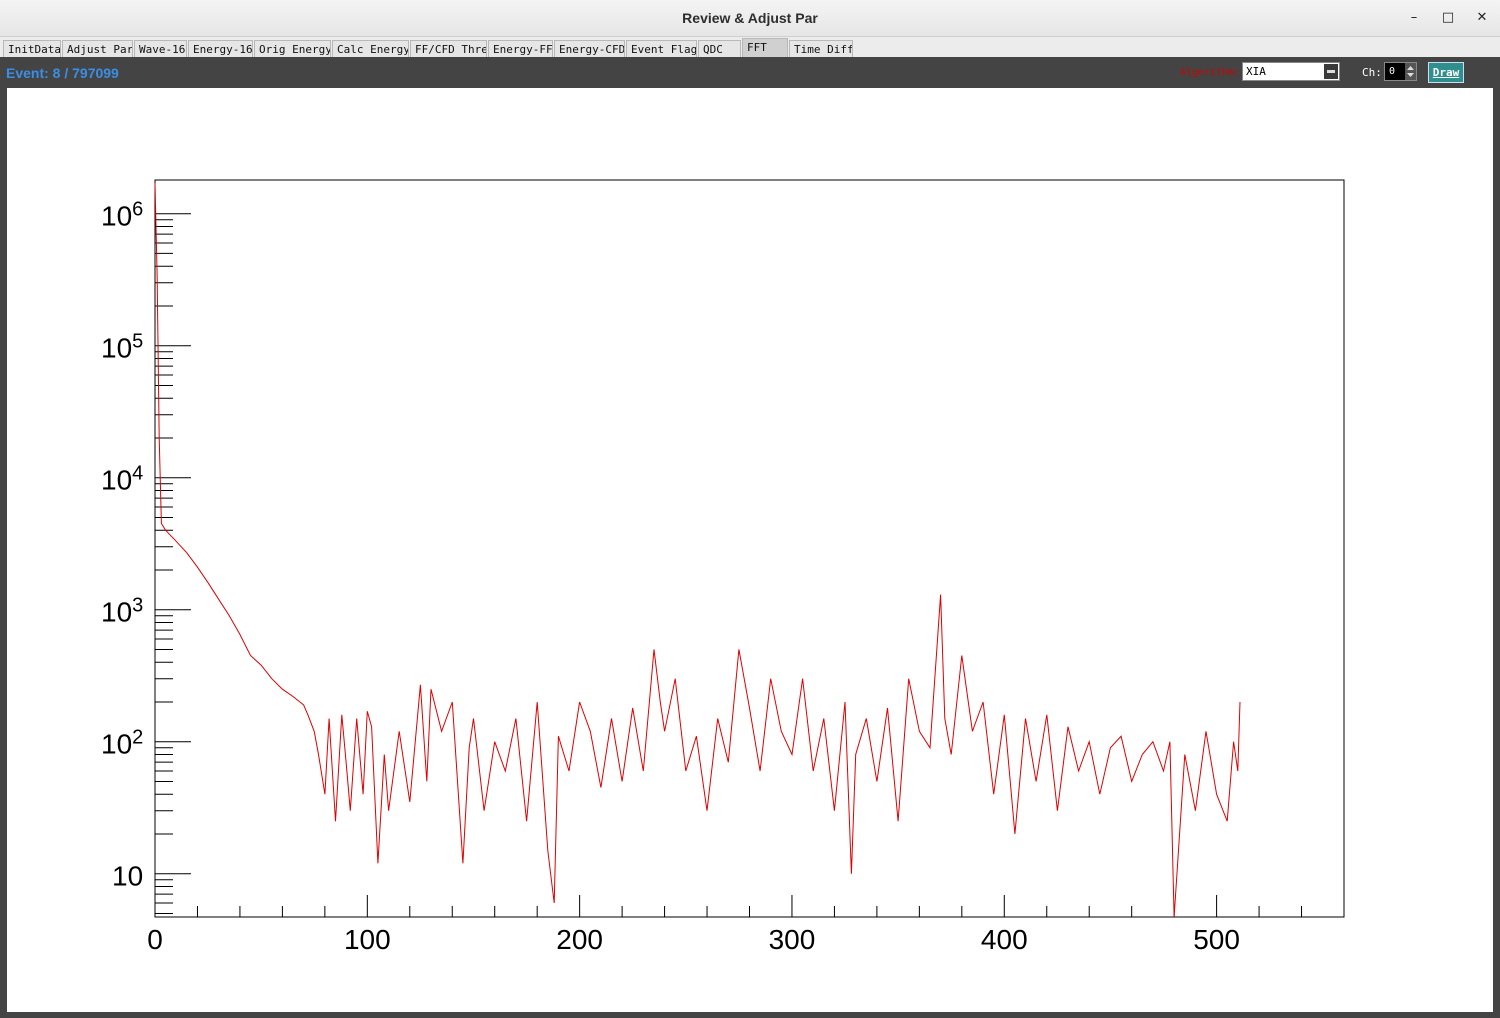  I want to click on algorithm-select: XIA, so click(1291, 71).